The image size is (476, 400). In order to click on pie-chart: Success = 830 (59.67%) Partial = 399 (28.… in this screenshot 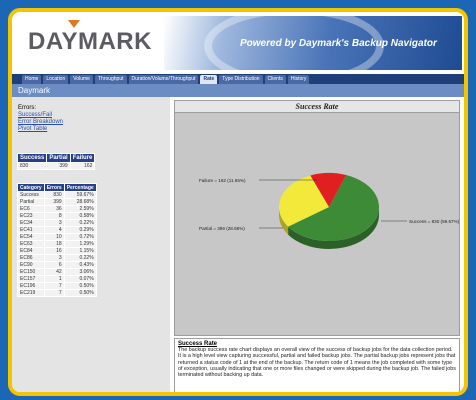, I will do `click(329, 211)`.